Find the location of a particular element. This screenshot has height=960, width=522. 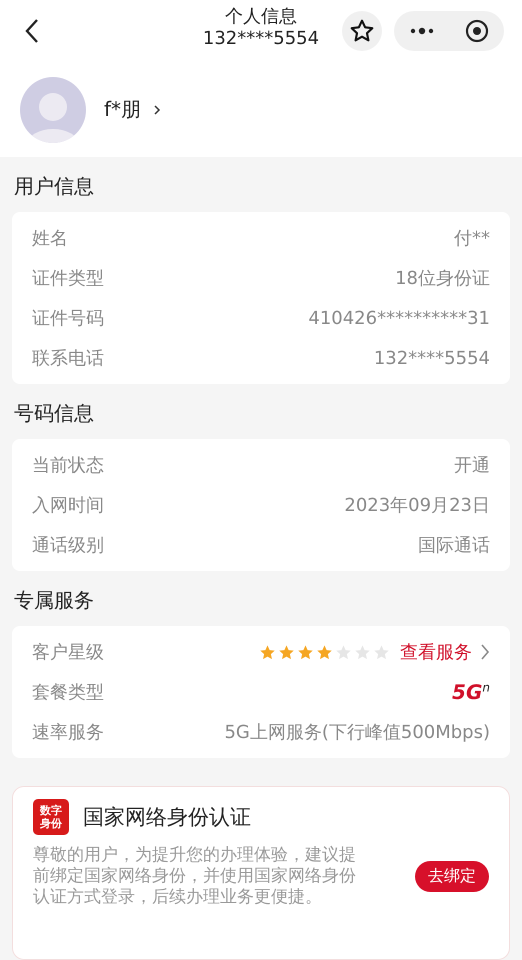

field-label: 联系电话 is located at coordinates (68, 358).